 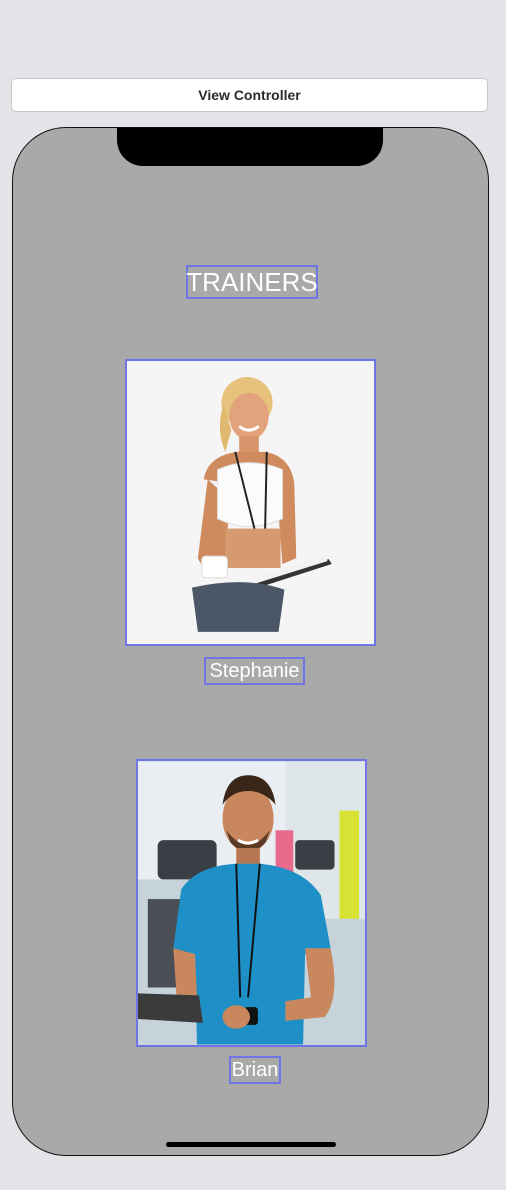 What do you see at coordinates (255, 1070) in the screenshot?
I see `trainer-name-brian: Brian` at bounding box center [255, 1070].